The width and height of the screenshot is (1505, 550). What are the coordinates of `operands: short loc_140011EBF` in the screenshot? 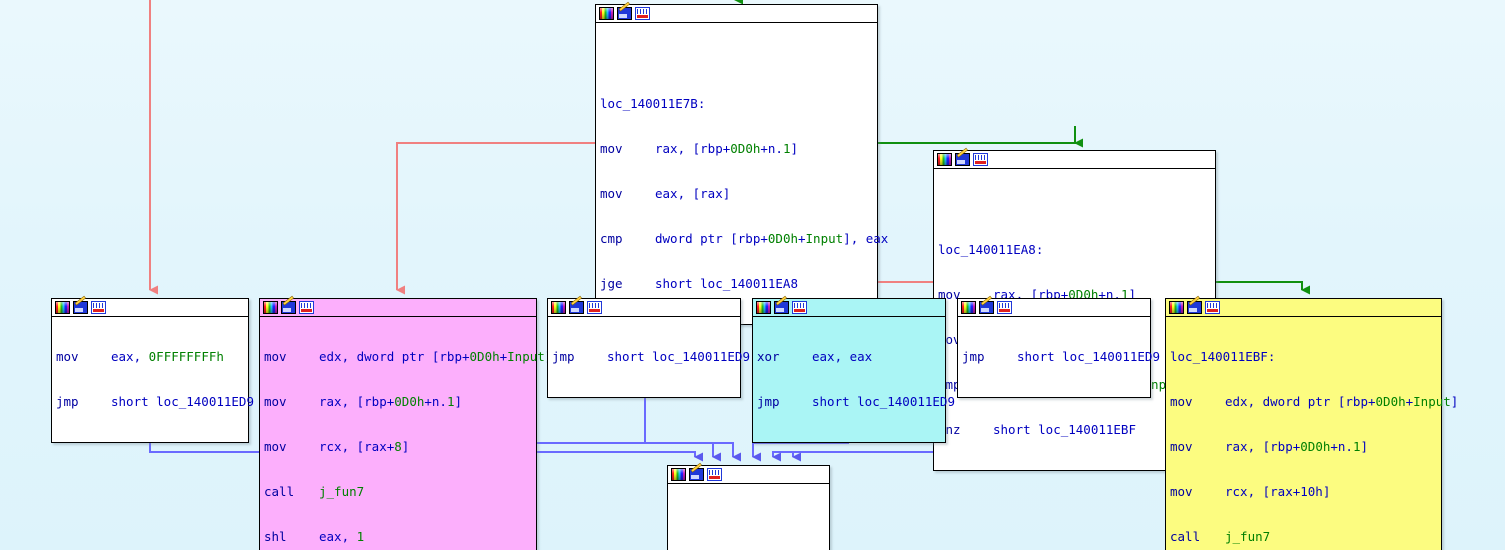 It's located at (1064, 429).